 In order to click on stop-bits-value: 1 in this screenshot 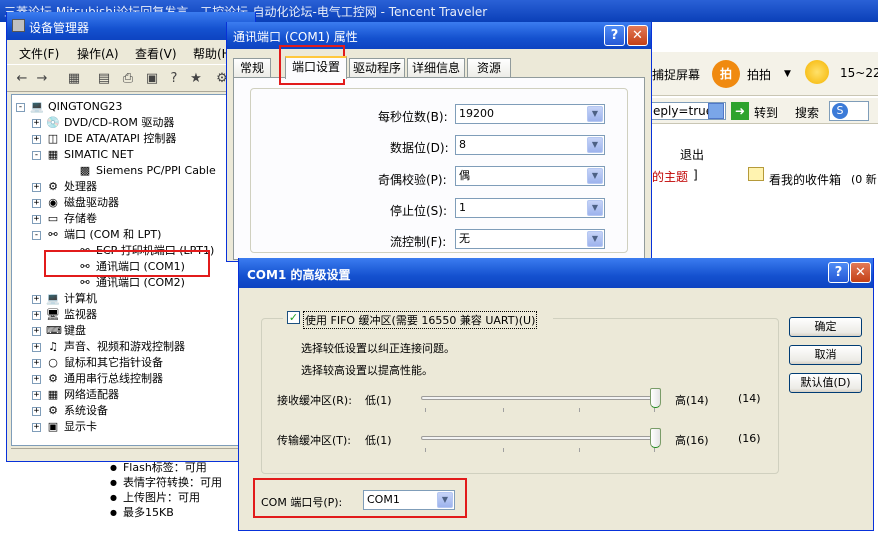, I will do `click(462, 207)`.